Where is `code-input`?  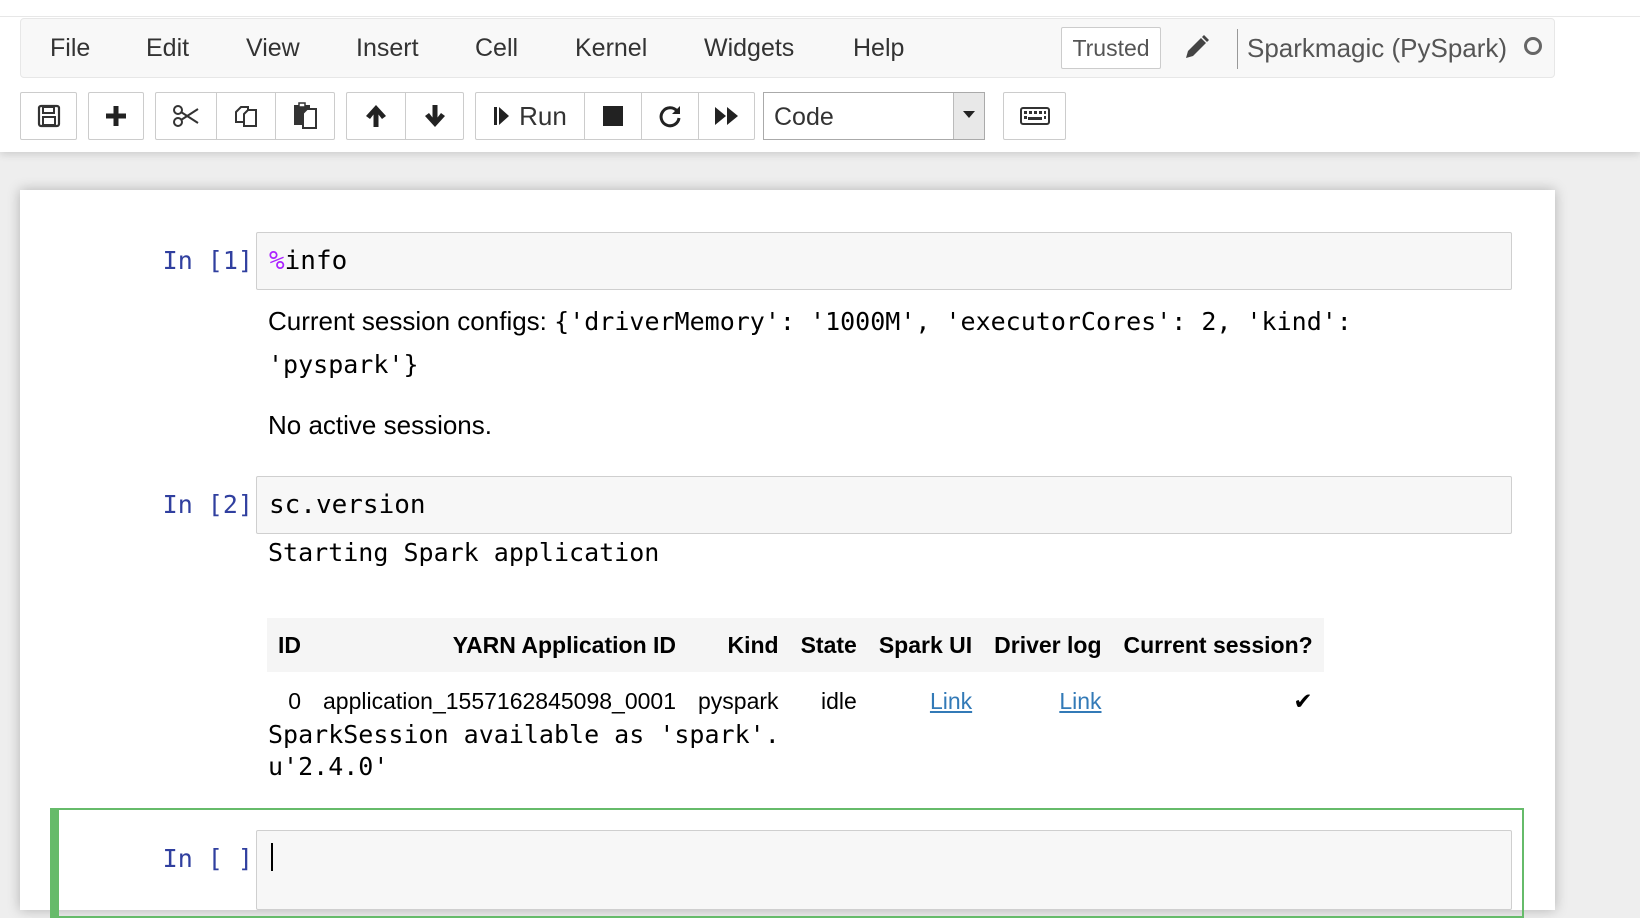
code-input is located at coordinates (884, 870).